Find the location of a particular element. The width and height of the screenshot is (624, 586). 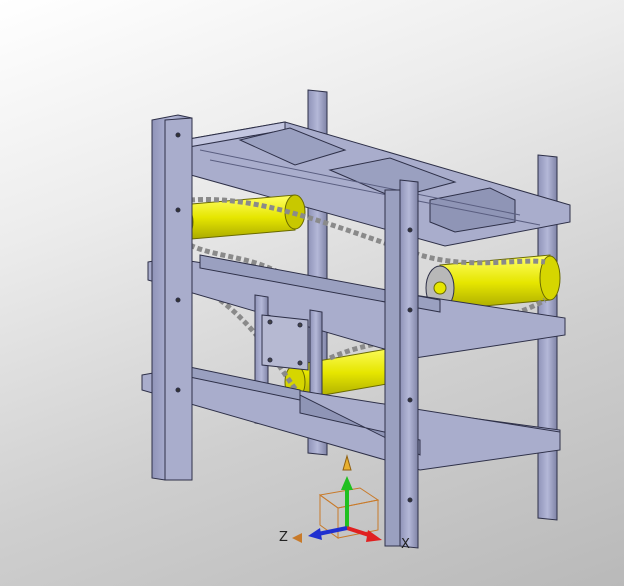

front-right-post is located at coordinates (409, 364).